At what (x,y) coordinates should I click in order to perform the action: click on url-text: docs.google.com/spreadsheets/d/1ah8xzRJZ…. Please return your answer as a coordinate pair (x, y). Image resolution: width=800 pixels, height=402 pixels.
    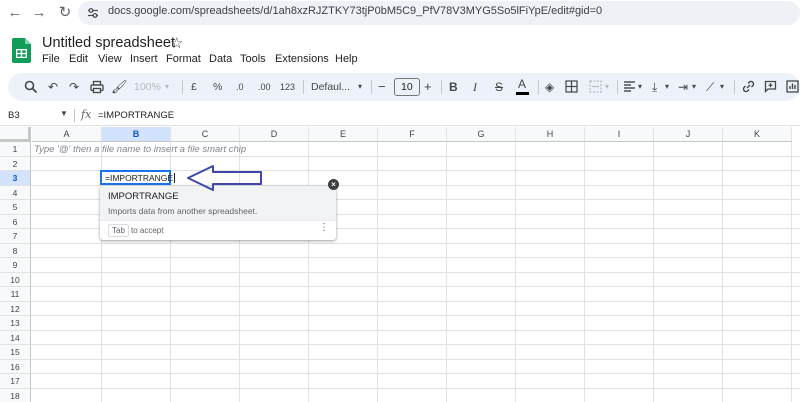
    Looking at the image, I should click on (355, 11).